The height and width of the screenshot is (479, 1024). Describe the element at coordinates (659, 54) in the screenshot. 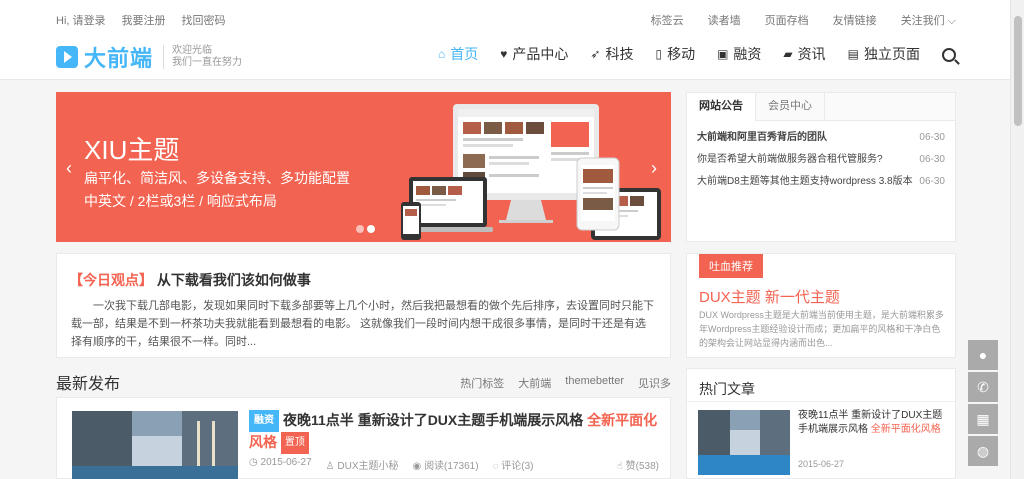

I see `mobile-icon: ▯` at that location.